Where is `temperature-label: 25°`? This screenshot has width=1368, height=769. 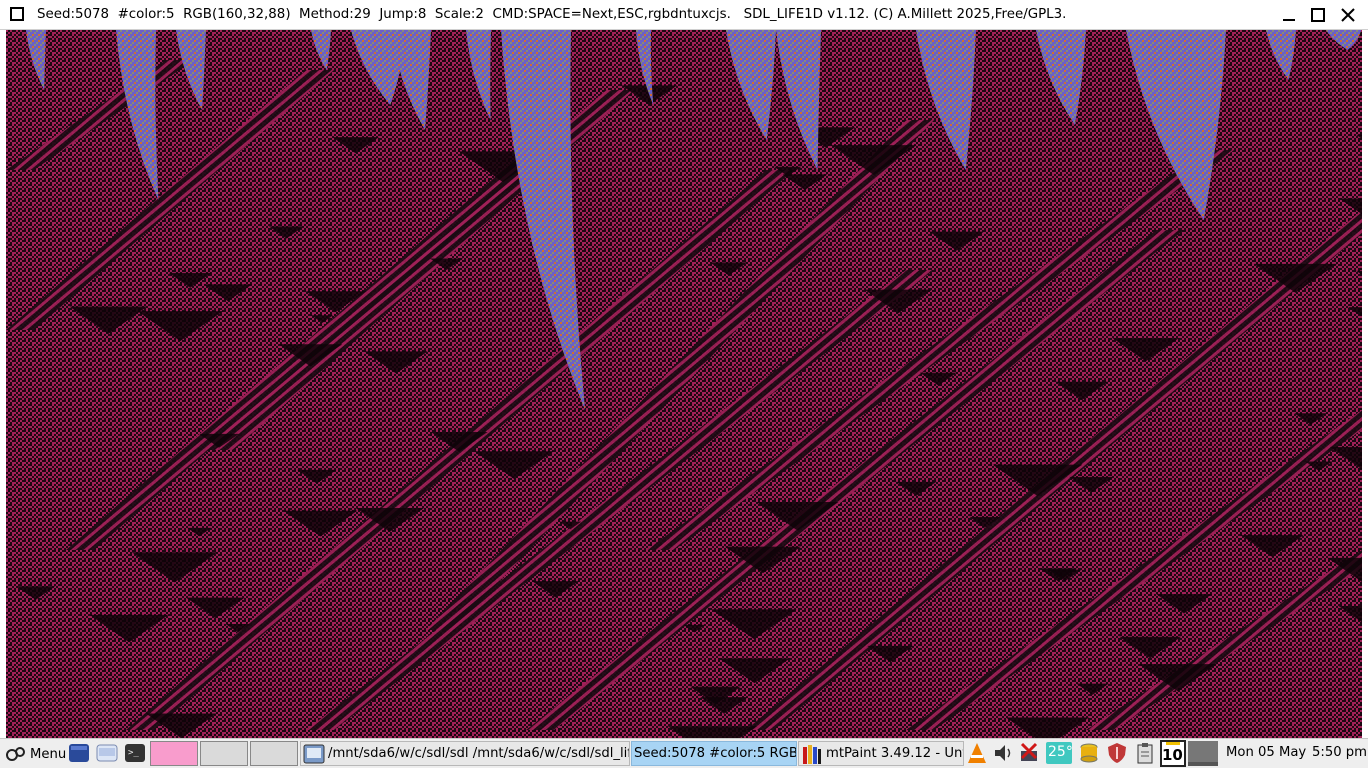 temperature-label: 25° is located at coordinates (1060, 752).